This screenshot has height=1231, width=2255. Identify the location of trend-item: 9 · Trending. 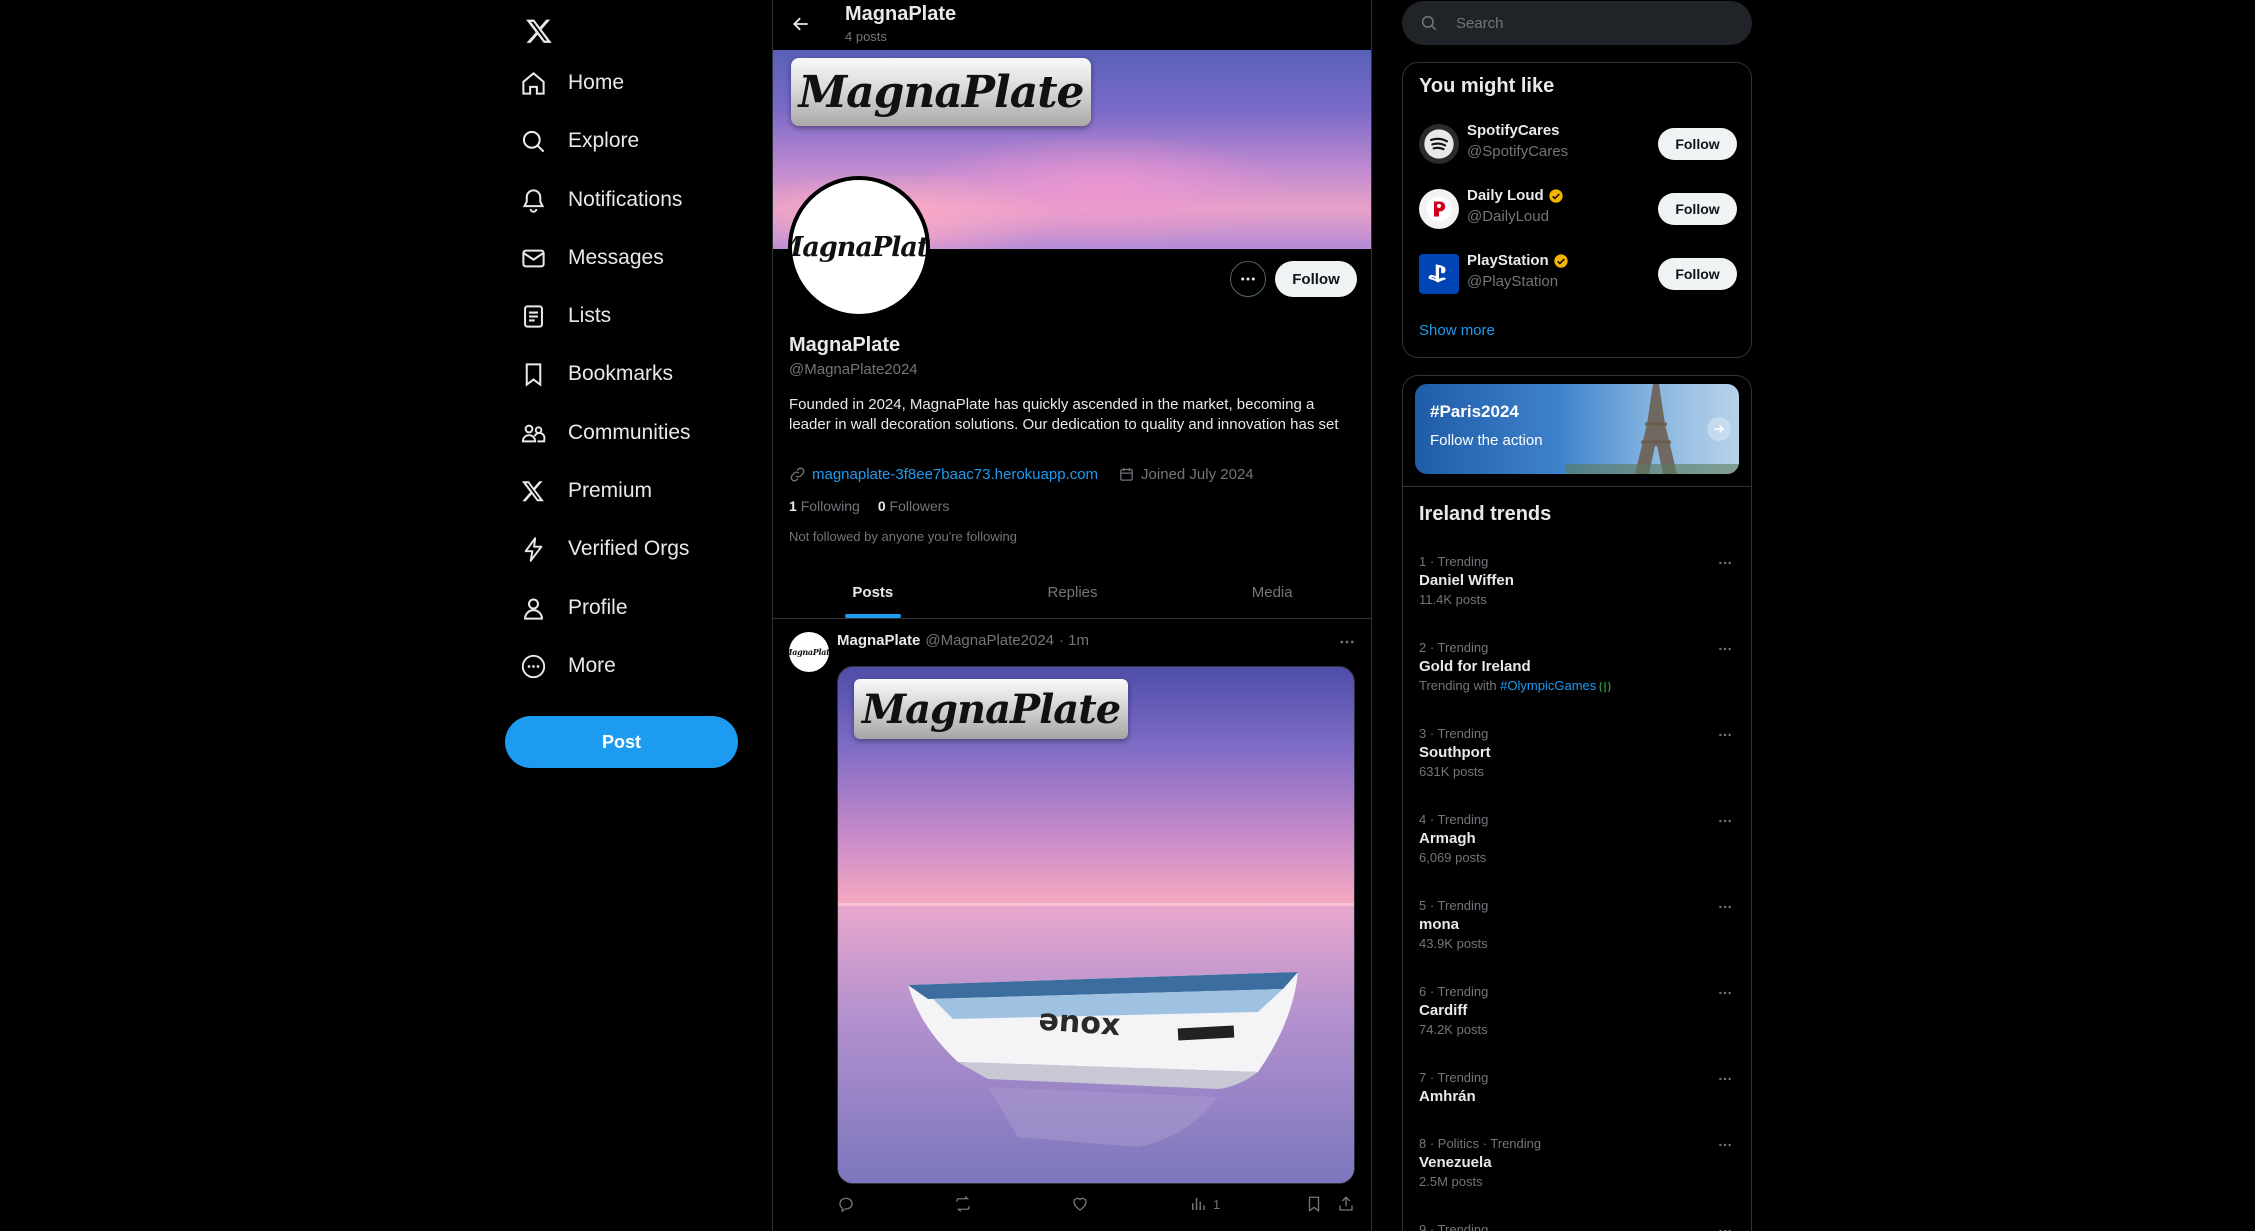
(1578, 1226).